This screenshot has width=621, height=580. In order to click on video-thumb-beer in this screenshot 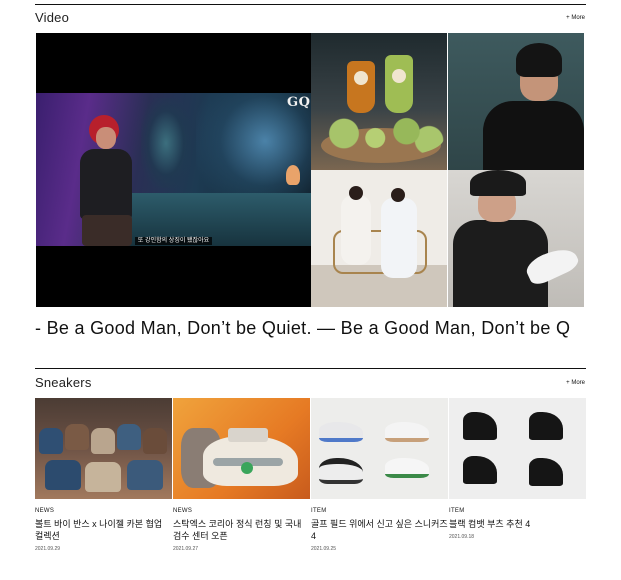, I will do `click(379, 101)`.